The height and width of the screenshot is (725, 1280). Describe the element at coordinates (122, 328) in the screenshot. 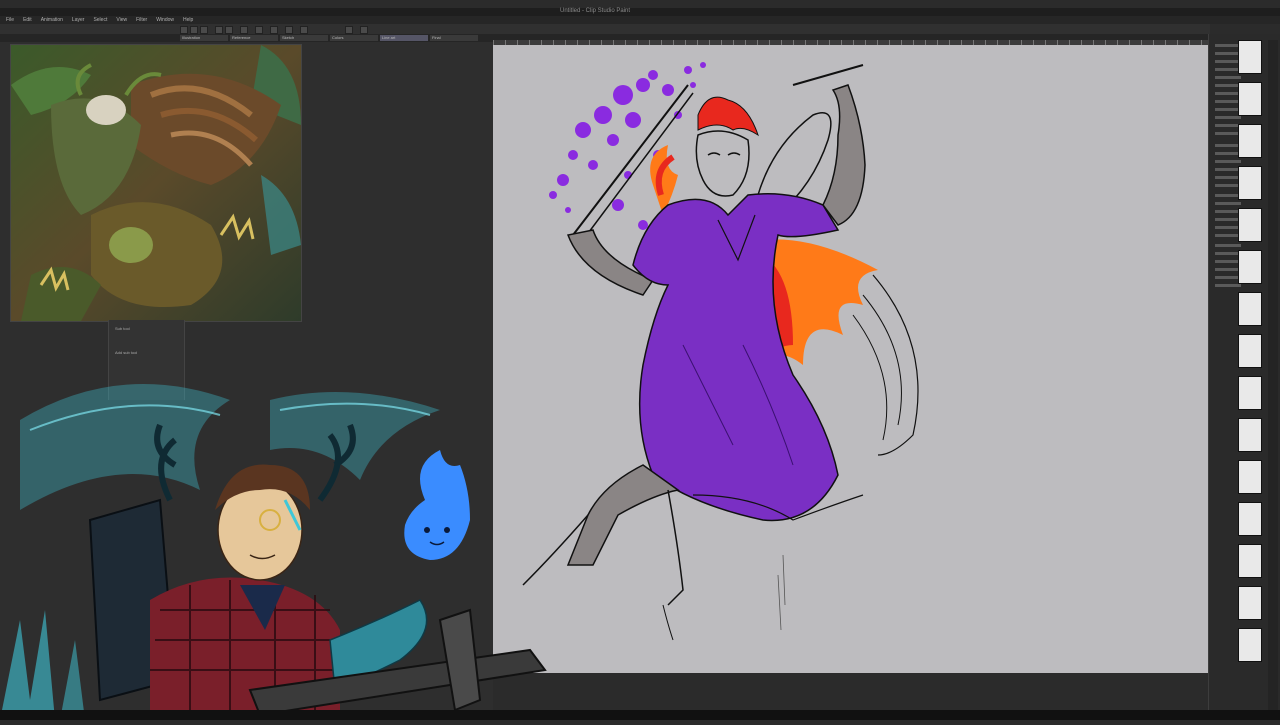

I see `sub-tool-title: Sub tool` at that location.